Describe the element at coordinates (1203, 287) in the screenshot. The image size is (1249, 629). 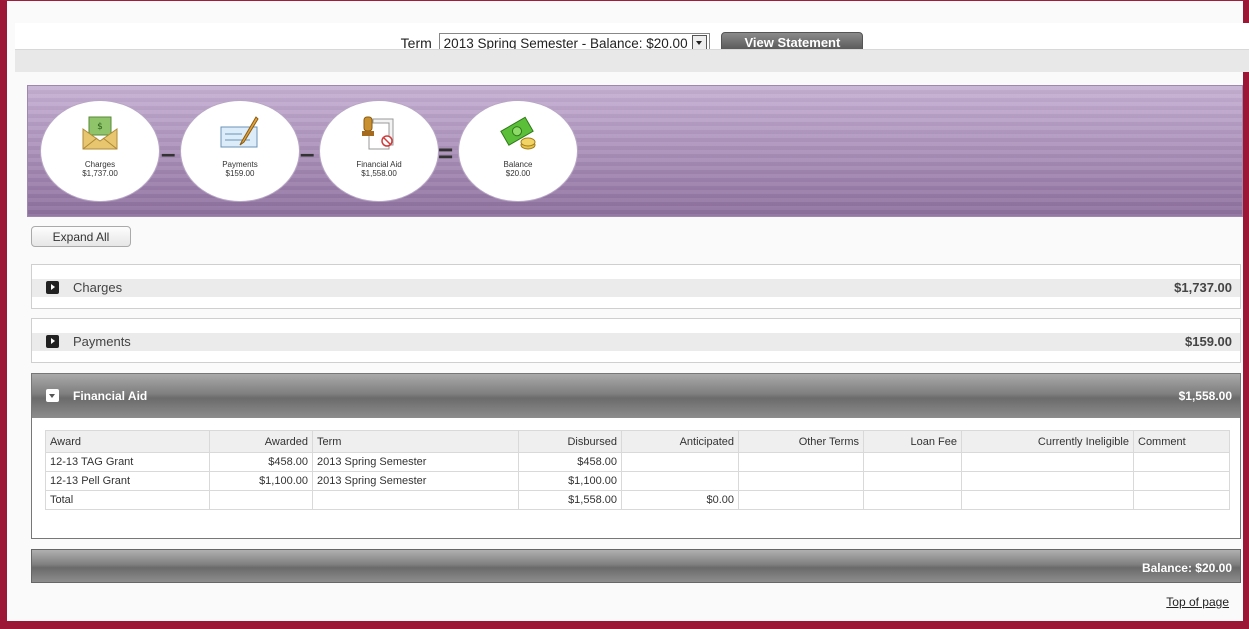
I see `charges-section-amount: $1,737.00` at that location.